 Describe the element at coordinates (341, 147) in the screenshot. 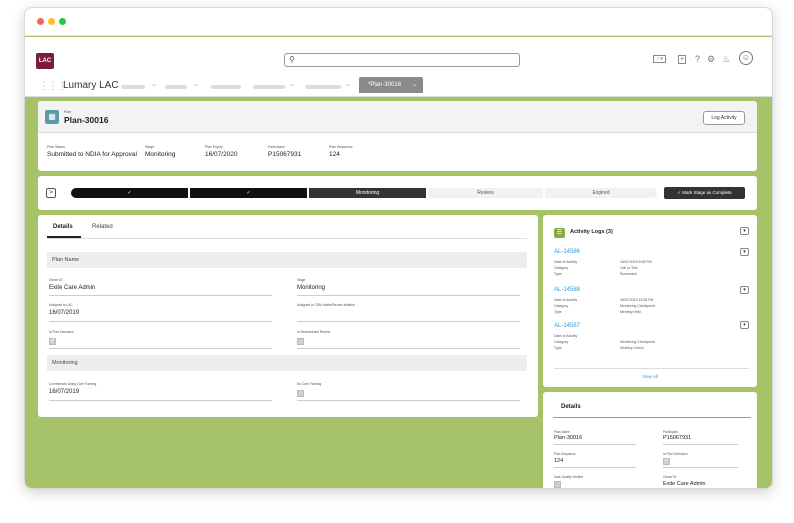

I see `highlight-label: Plan Sequence` at that location.